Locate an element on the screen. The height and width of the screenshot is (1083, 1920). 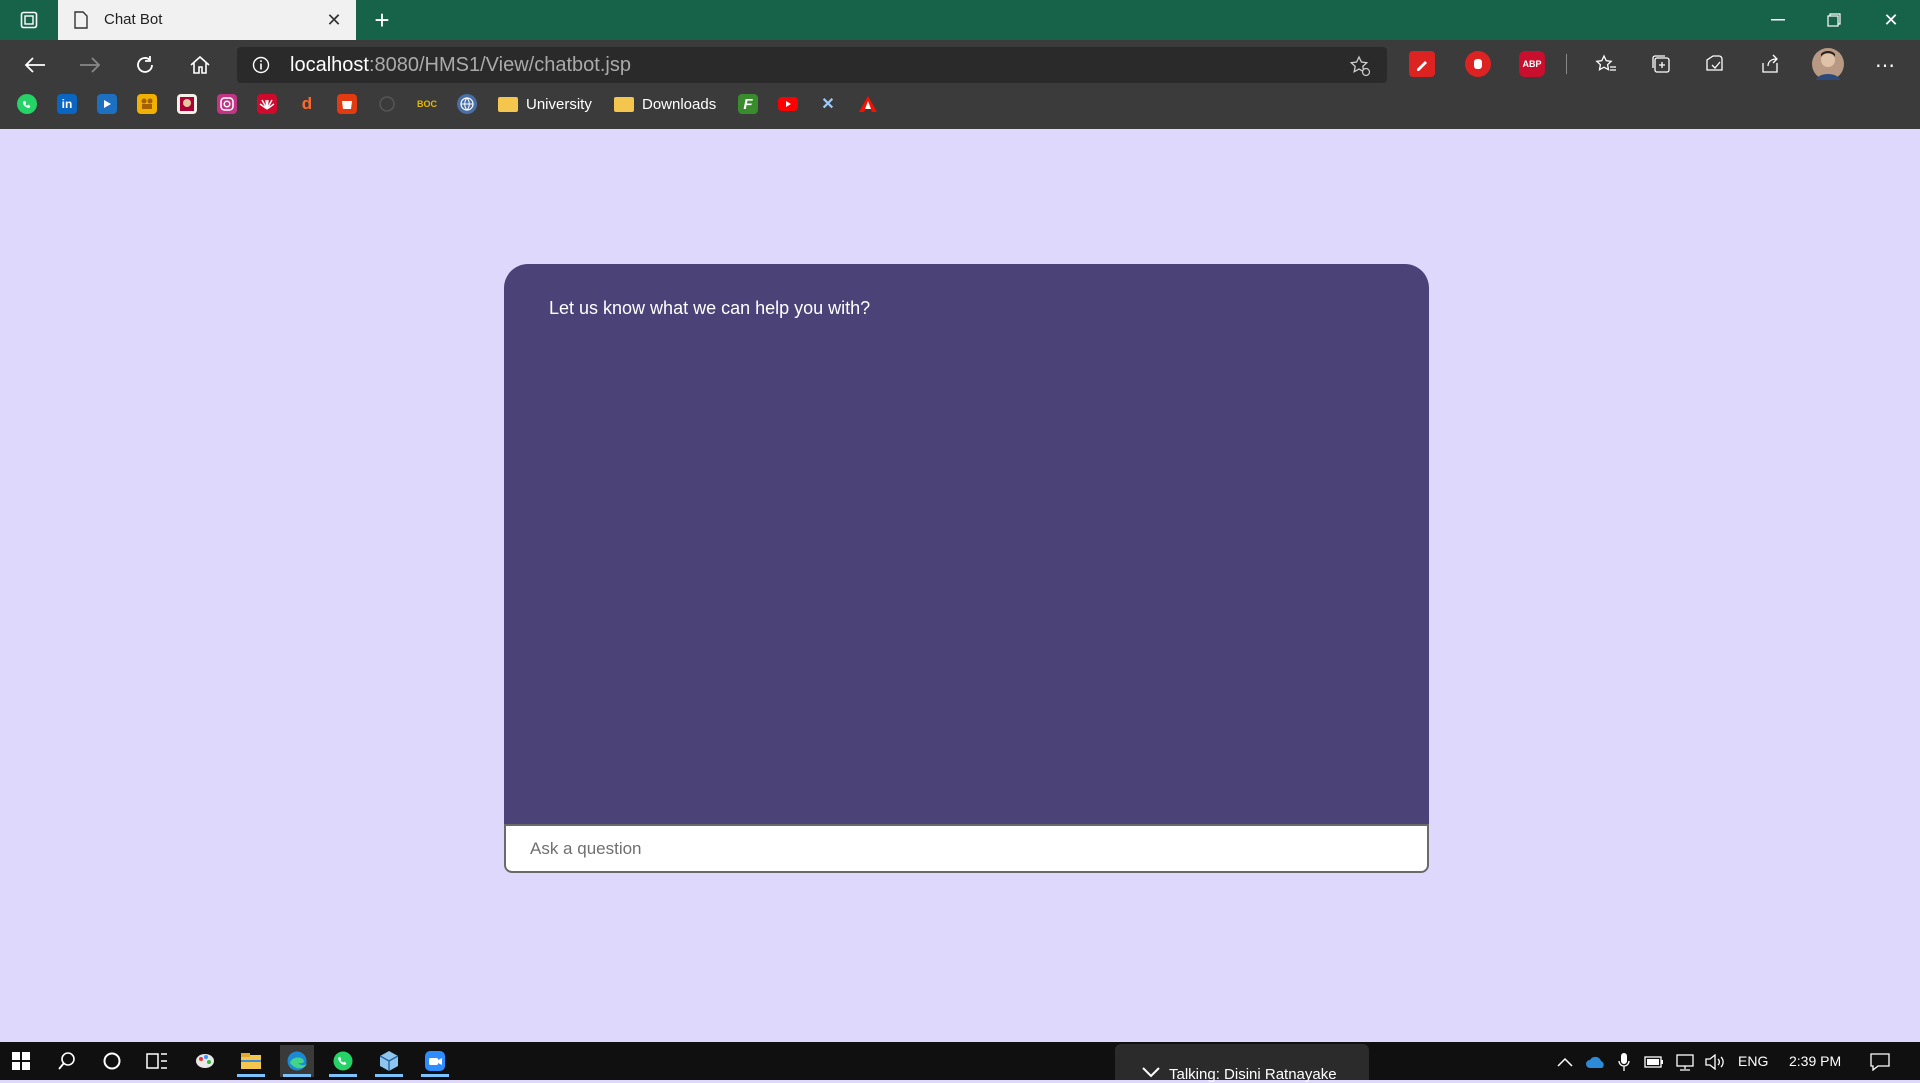
battery-icon is located at coordinates (1654, 1062).